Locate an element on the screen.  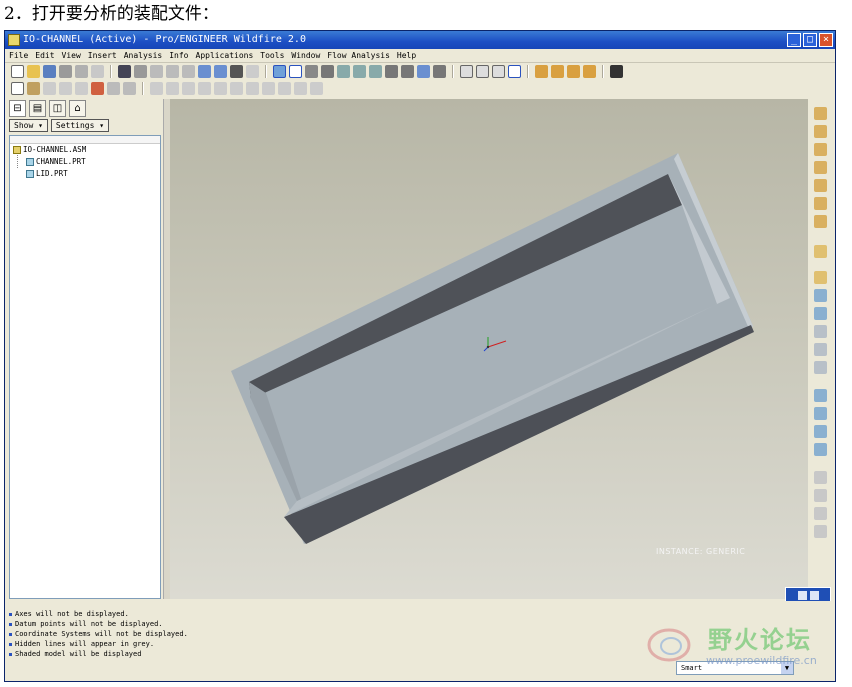
mirror-icon is located at coordinates (820, 413).